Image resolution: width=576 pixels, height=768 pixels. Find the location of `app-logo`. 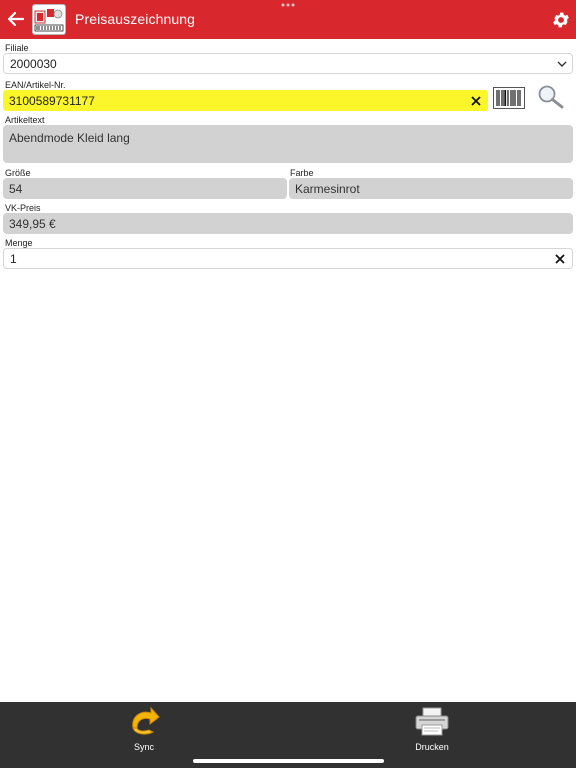

app-logo is located at coordinates (49, 19).